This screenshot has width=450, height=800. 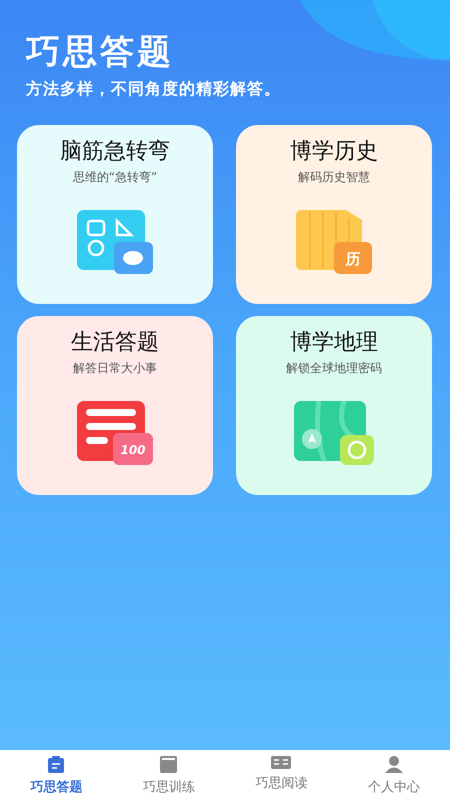 I want to click on tab: 巧思训练, so click(x=168, y=775).